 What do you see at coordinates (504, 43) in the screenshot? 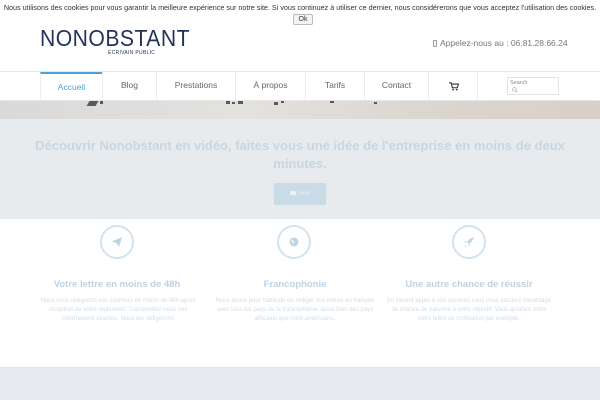
I see `phone-text: Appelez-nous au : 06.81.28.66.24` at bounding box center [504, 43].